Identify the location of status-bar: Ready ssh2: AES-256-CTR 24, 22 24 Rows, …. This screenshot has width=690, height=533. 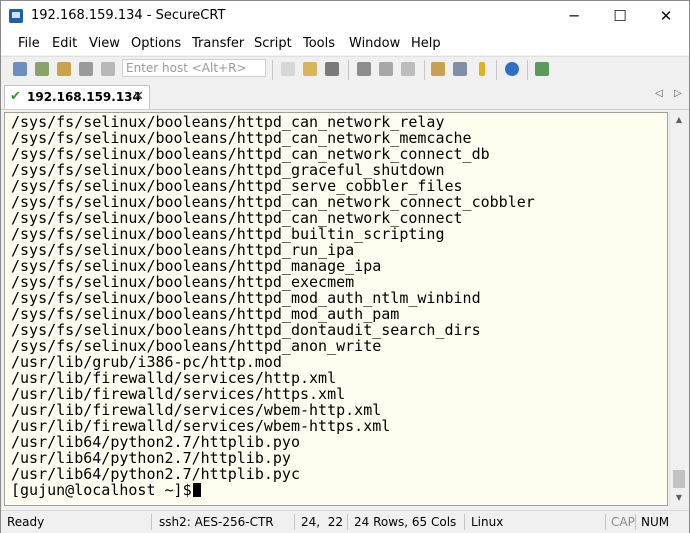
(345, 521).